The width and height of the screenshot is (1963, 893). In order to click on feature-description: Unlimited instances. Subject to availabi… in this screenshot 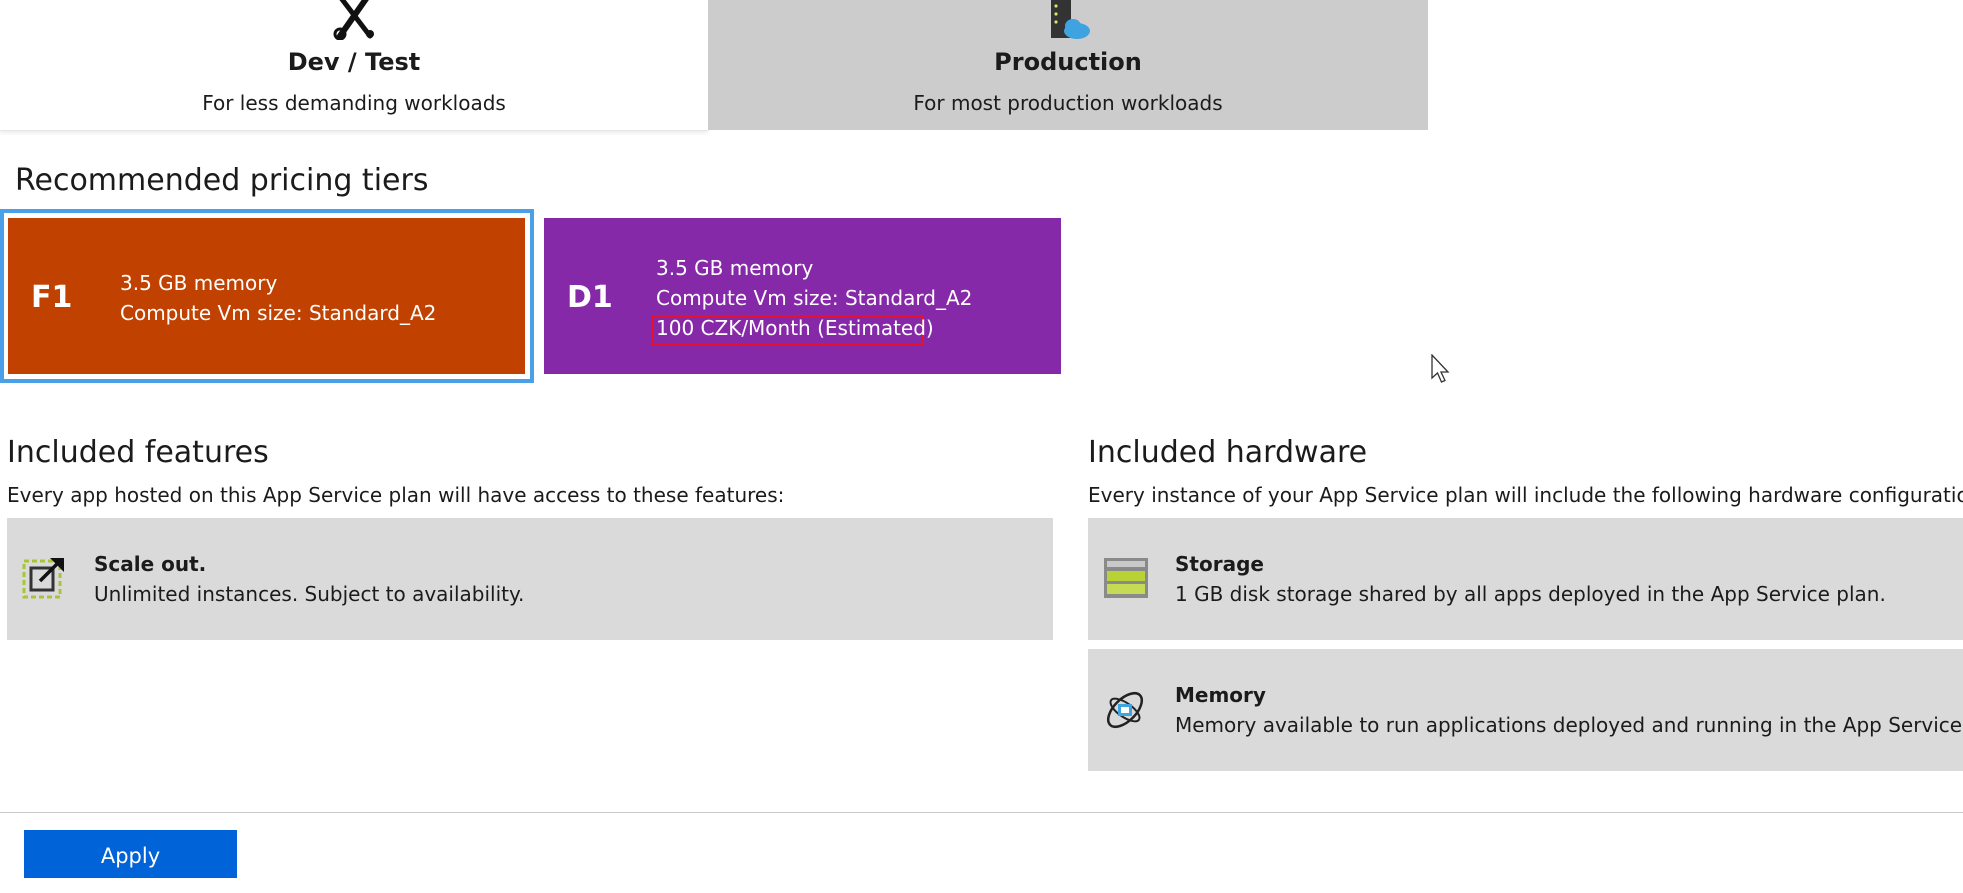, I will do `click(309, 594)`.